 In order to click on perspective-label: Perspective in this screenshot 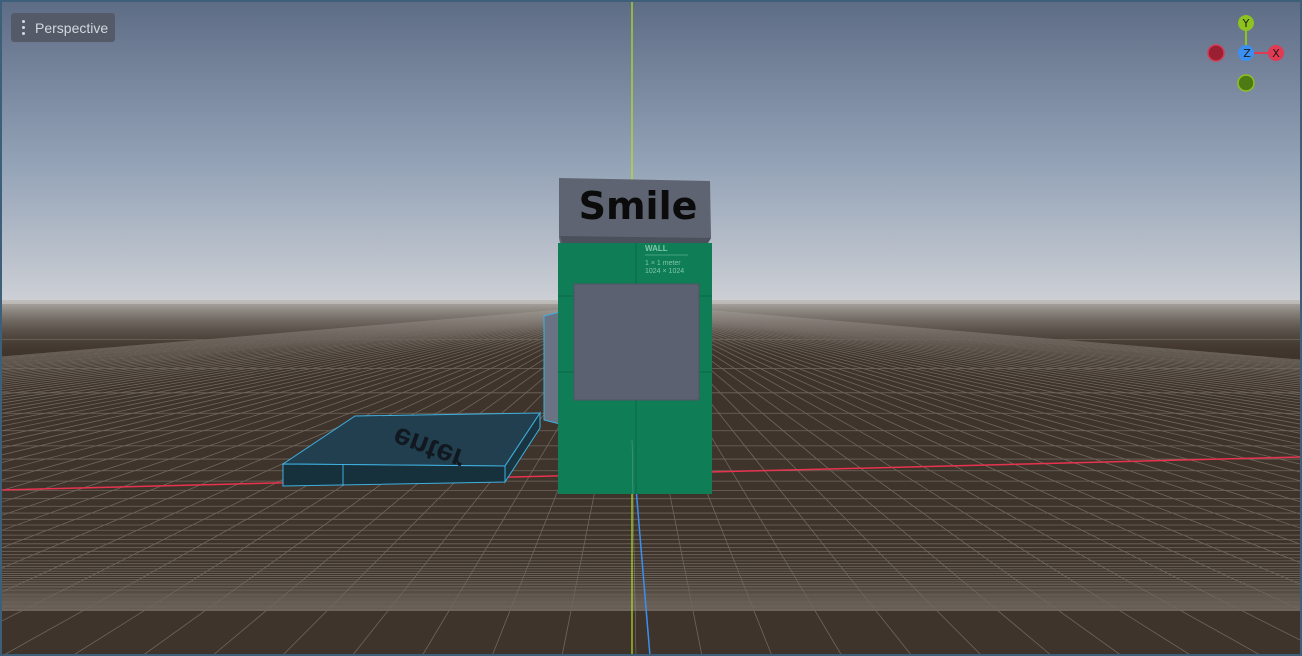, I will do `click(72, 27)`.